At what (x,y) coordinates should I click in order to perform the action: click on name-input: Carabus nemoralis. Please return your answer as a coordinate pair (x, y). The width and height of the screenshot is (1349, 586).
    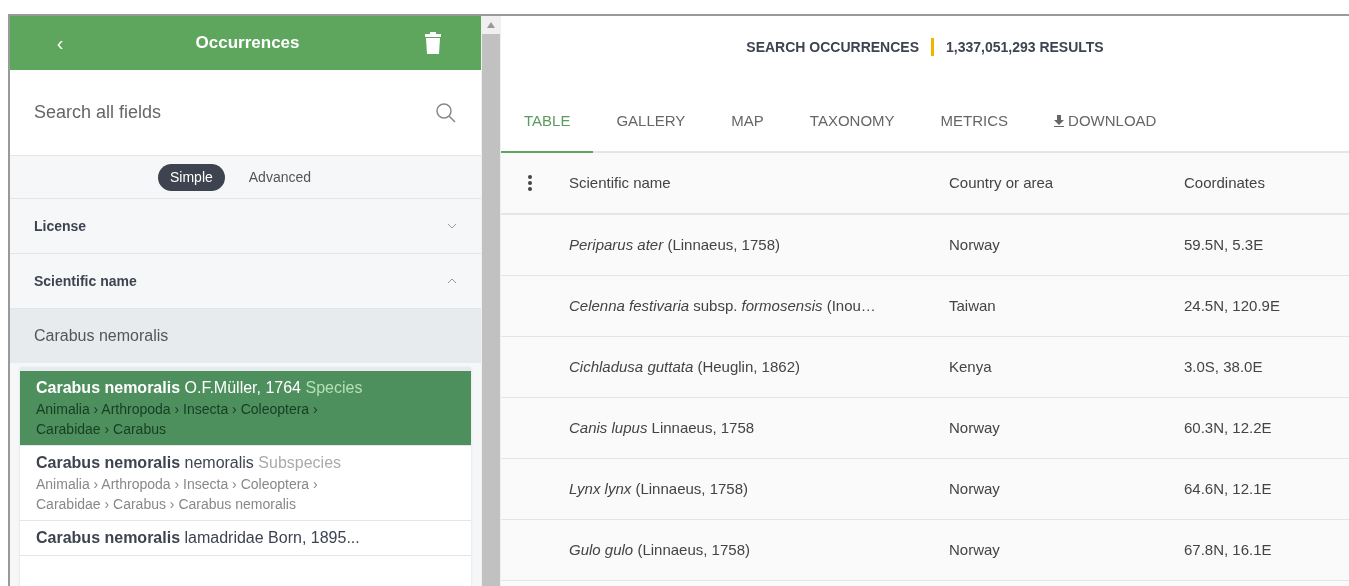
    Looking at the image, I should click on (246, 336).